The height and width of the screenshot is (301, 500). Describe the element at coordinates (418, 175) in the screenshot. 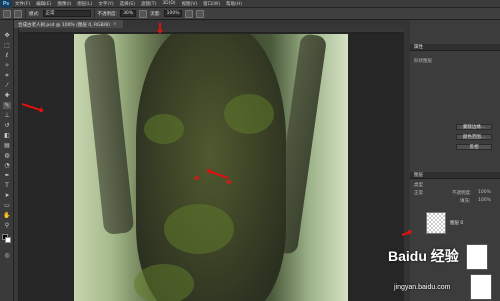

I see `layers-title: 图层` at that location.